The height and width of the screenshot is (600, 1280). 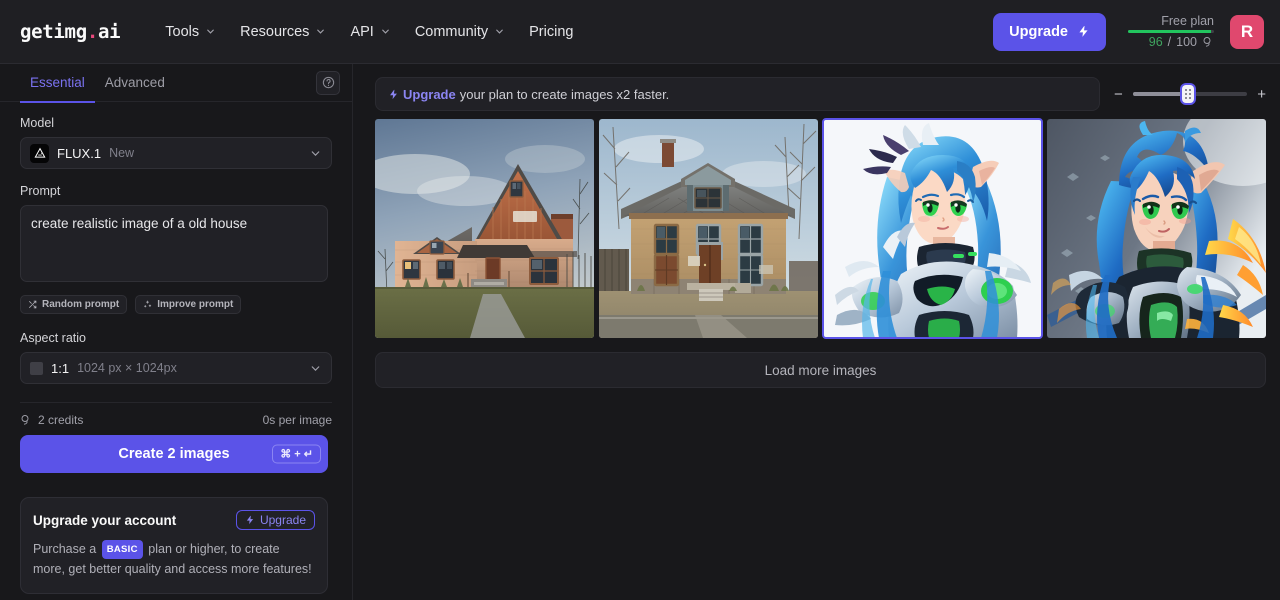 What do you see at coordinates (1187, 21) in the screenshot?
I see `plan-name-label: Free plan` at bounding box center [1187, 21].